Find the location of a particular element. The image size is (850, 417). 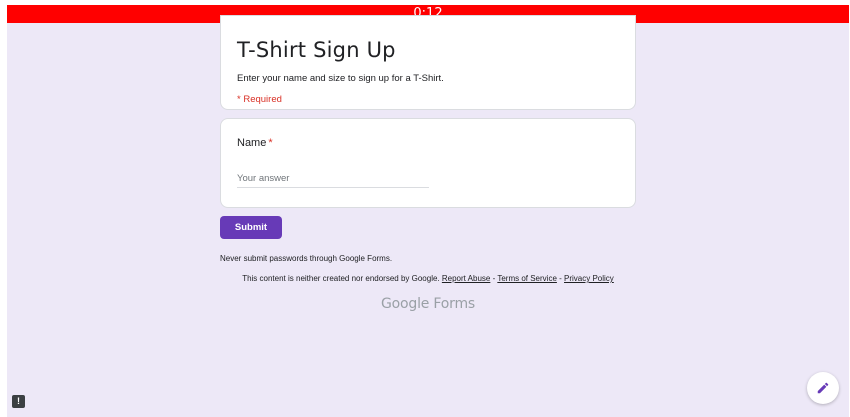

report-abuse-link: Report Abuse is located at coordinates (466, 278).